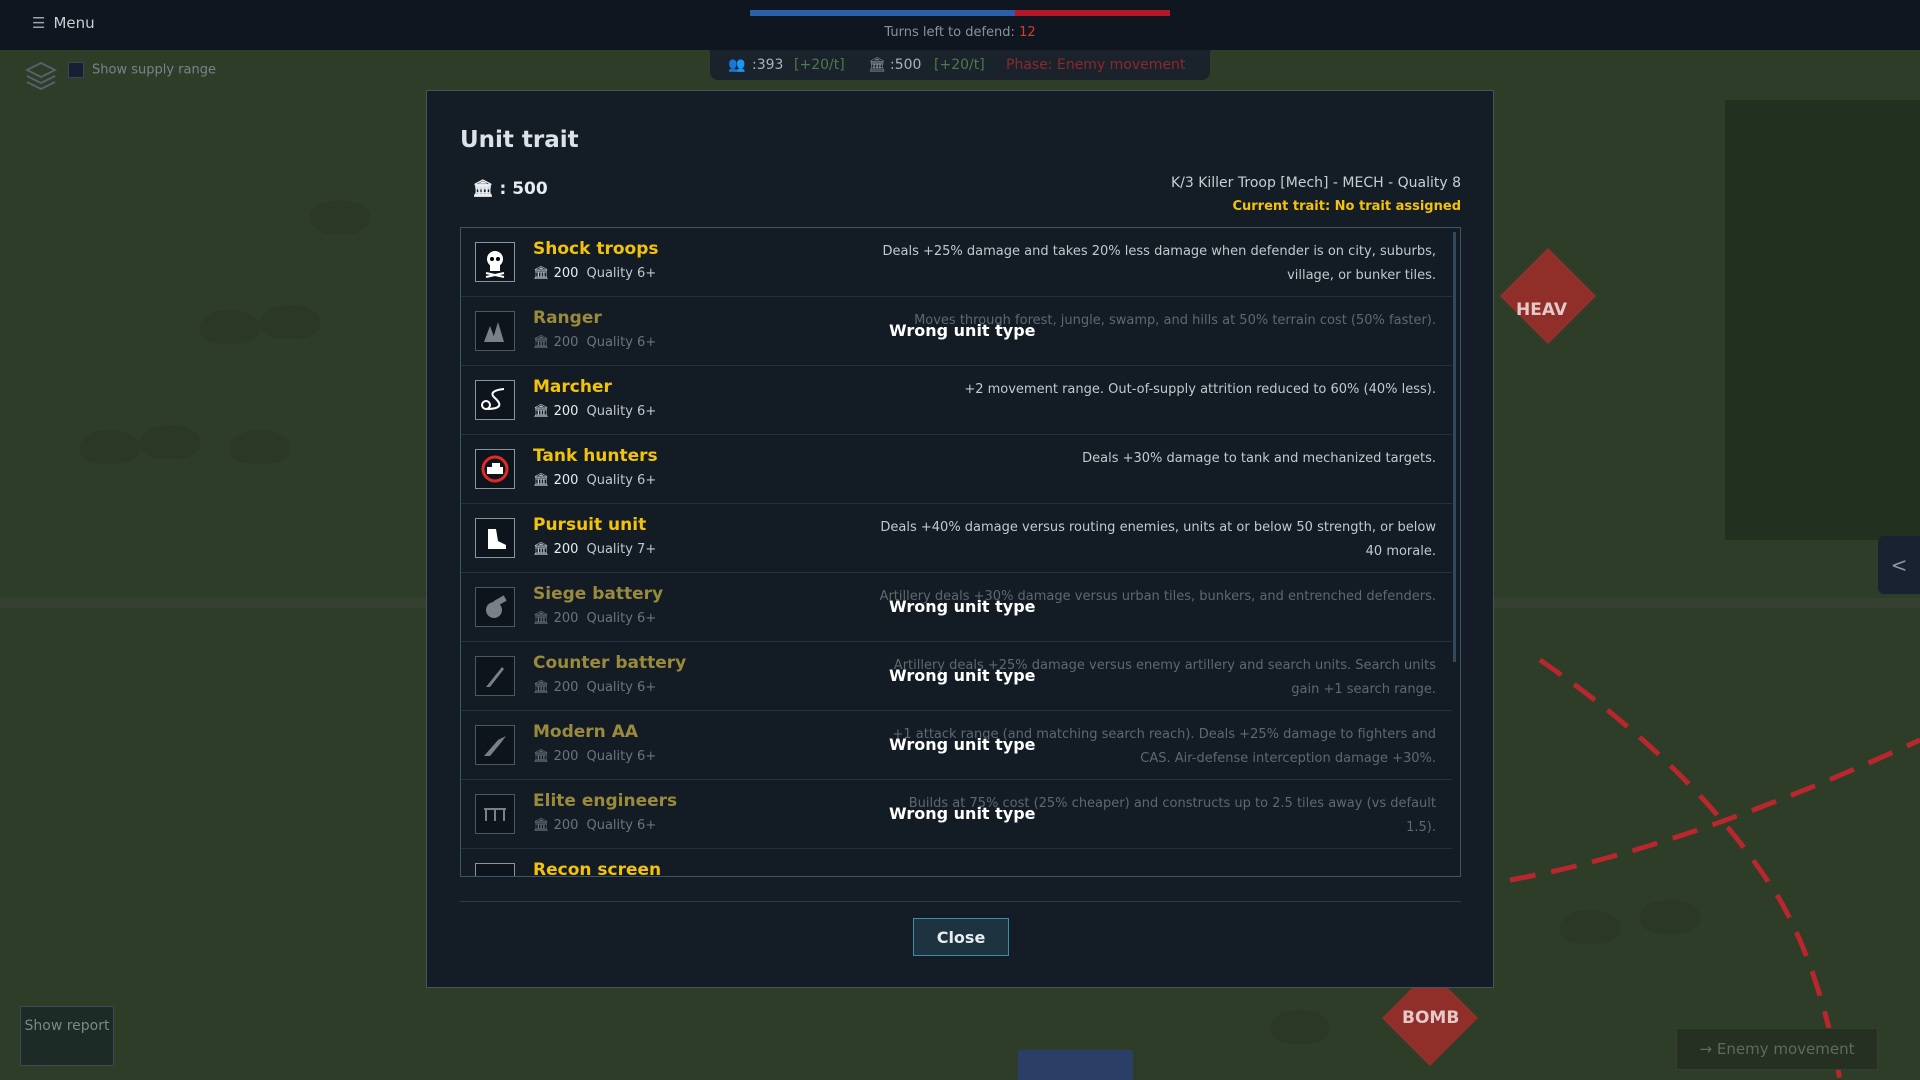 The height and width of the screenshot is (1080, 1920). I want to click on aa-gun-icon, so click(495, 745).